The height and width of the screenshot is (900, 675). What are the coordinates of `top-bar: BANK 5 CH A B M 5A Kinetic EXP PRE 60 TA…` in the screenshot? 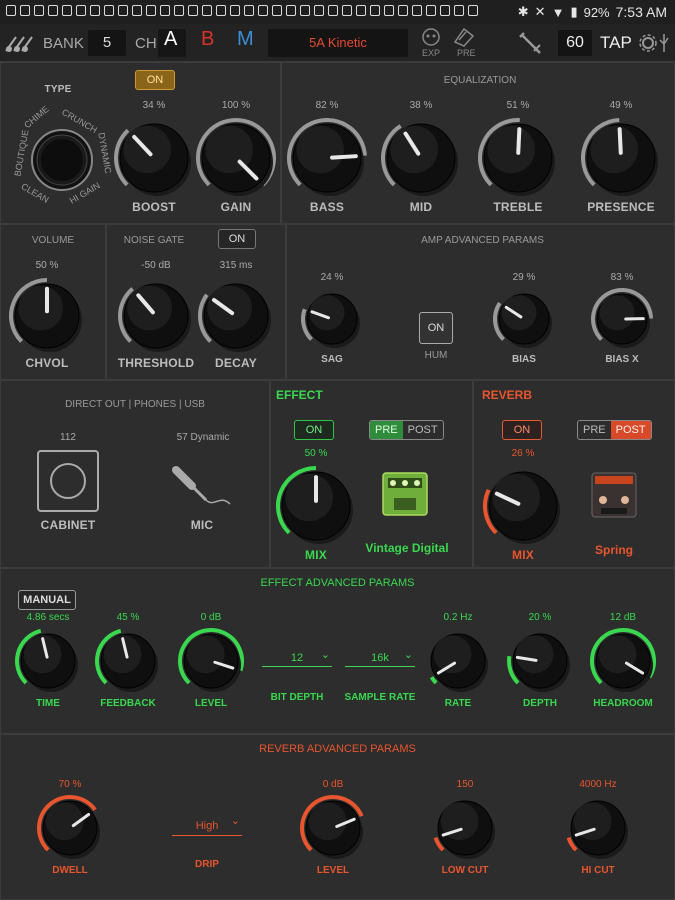 It's located at (337, 43).